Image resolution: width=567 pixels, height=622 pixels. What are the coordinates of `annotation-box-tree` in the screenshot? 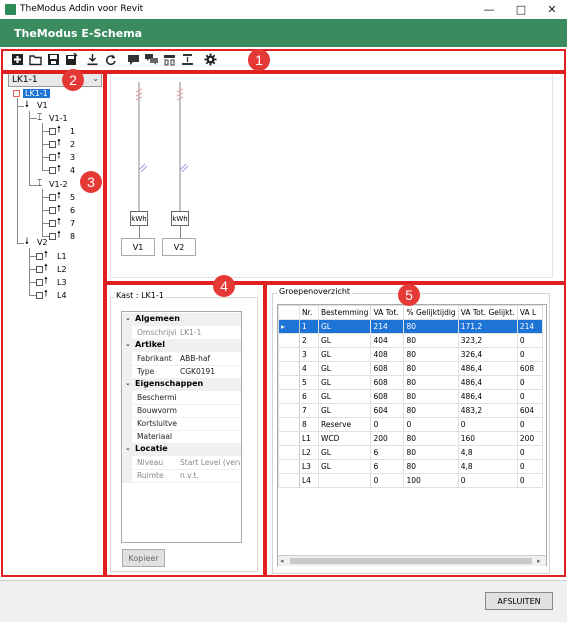 It's located at (53, 324).